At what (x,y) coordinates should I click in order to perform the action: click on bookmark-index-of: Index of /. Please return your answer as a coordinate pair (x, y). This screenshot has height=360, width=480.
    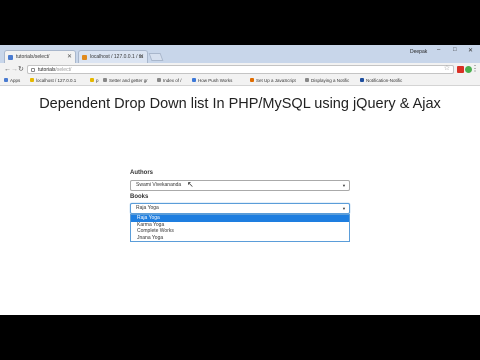
    Looking at the image, I should click on (169, 80).